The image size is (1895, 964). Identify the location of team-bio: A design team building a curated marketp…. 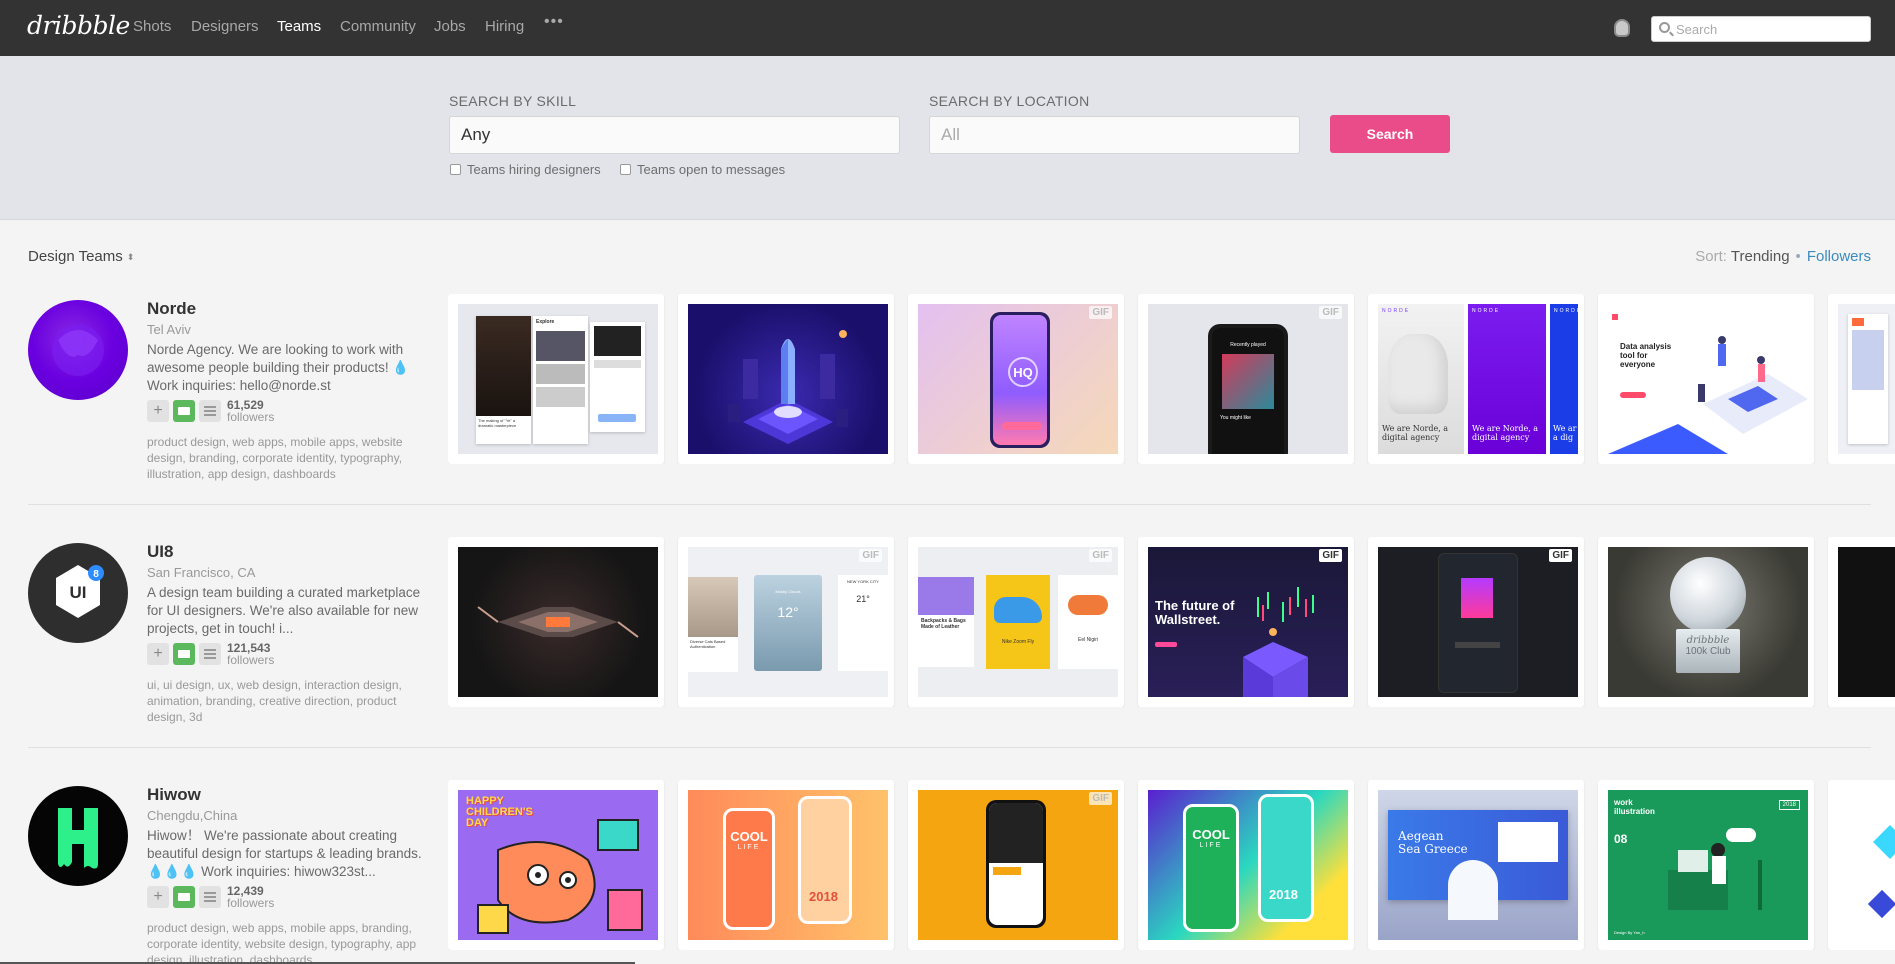
(284, 610).